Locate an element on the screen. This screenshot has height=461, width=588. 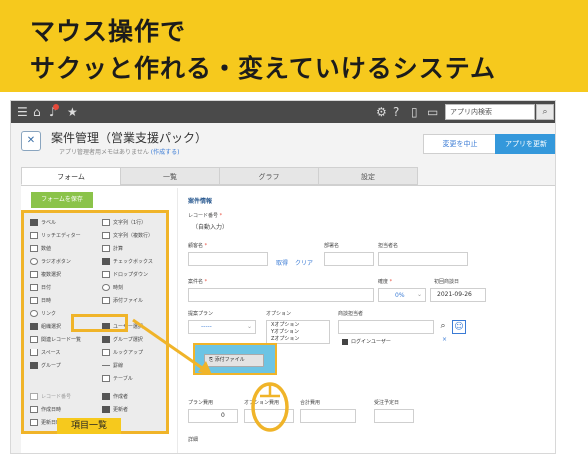
dragged-field-card: ⎘ 添付ファイル is located at coordinates (234, 360).